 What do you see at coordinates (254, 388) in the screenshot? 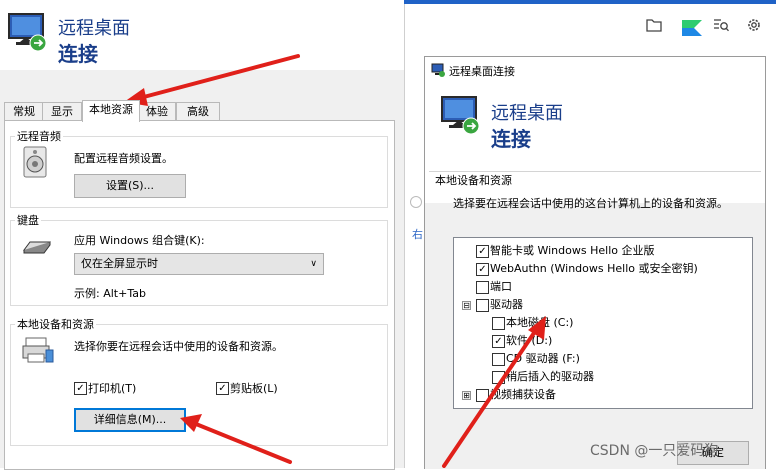
I see `clipboard-label: 剪贴板(L)` at bounding box center [254, 388].